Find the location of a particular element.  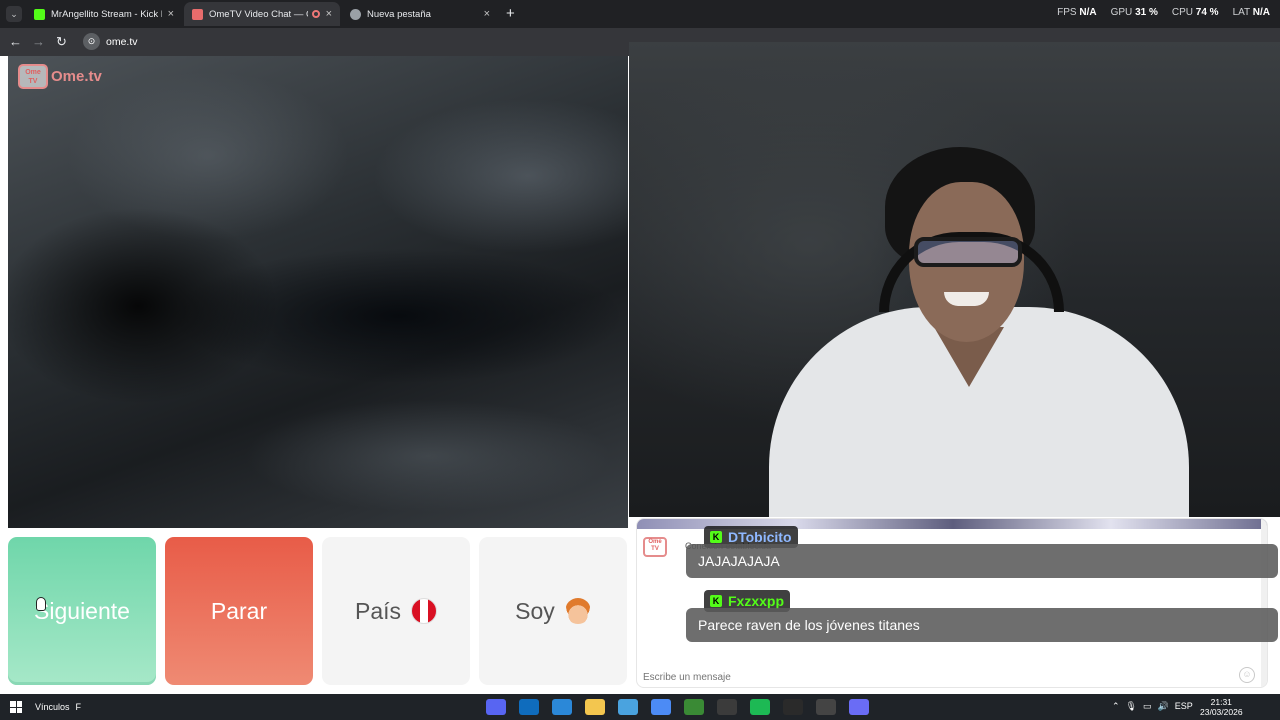

minecraft-icon is located at coordinates (694, 707).